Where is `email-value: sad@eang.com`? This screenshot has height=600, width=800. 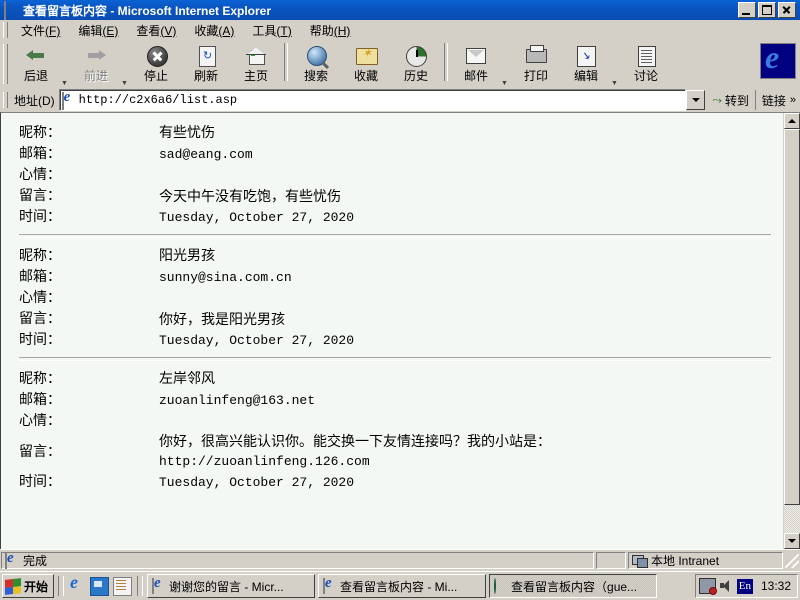 email-value: sad@eang.com is located at coordinates (206, 154).